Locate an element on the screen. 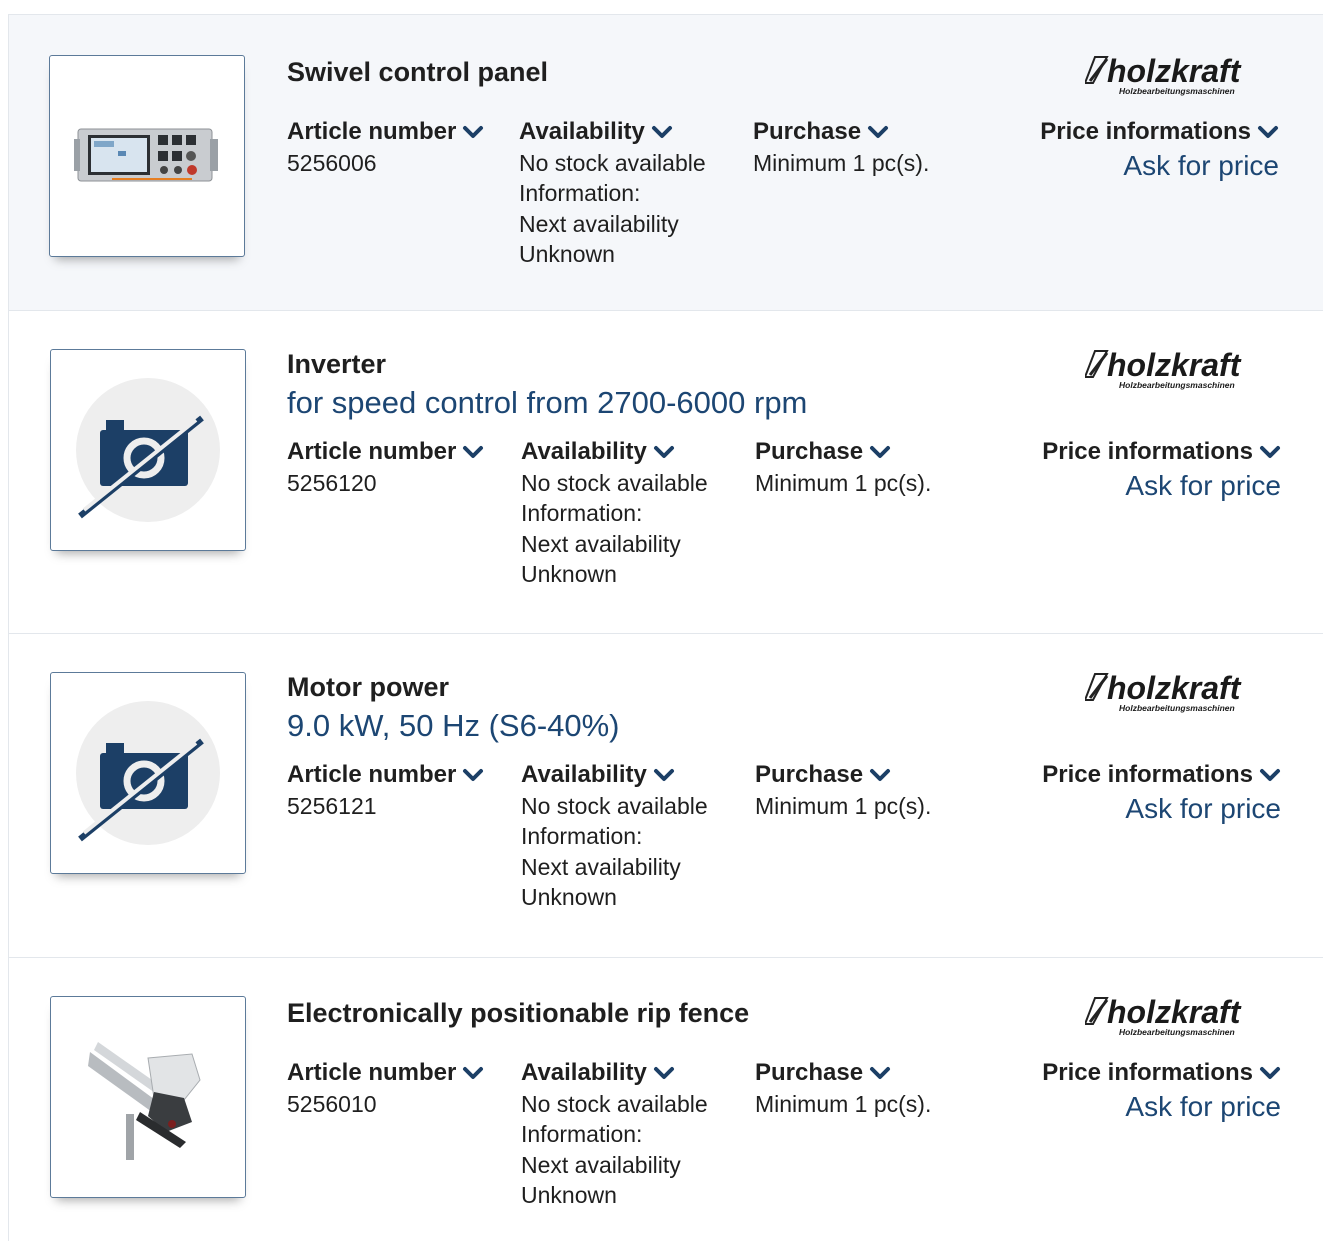 Image resolution: width=1323 pixels, height=1241 pixels. article-number-value: 5256010 is located at coordinates (332, 1103).